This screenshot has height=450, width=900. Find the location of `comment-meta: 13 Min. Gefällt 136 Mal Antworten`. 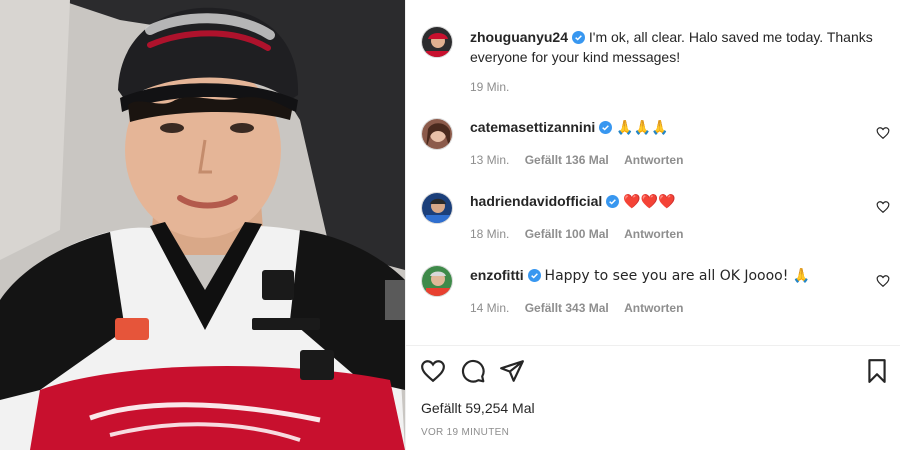

comment-meta: 13 Min. Gefällt 136 Mal Antworten is located at coordinates (582, 160).